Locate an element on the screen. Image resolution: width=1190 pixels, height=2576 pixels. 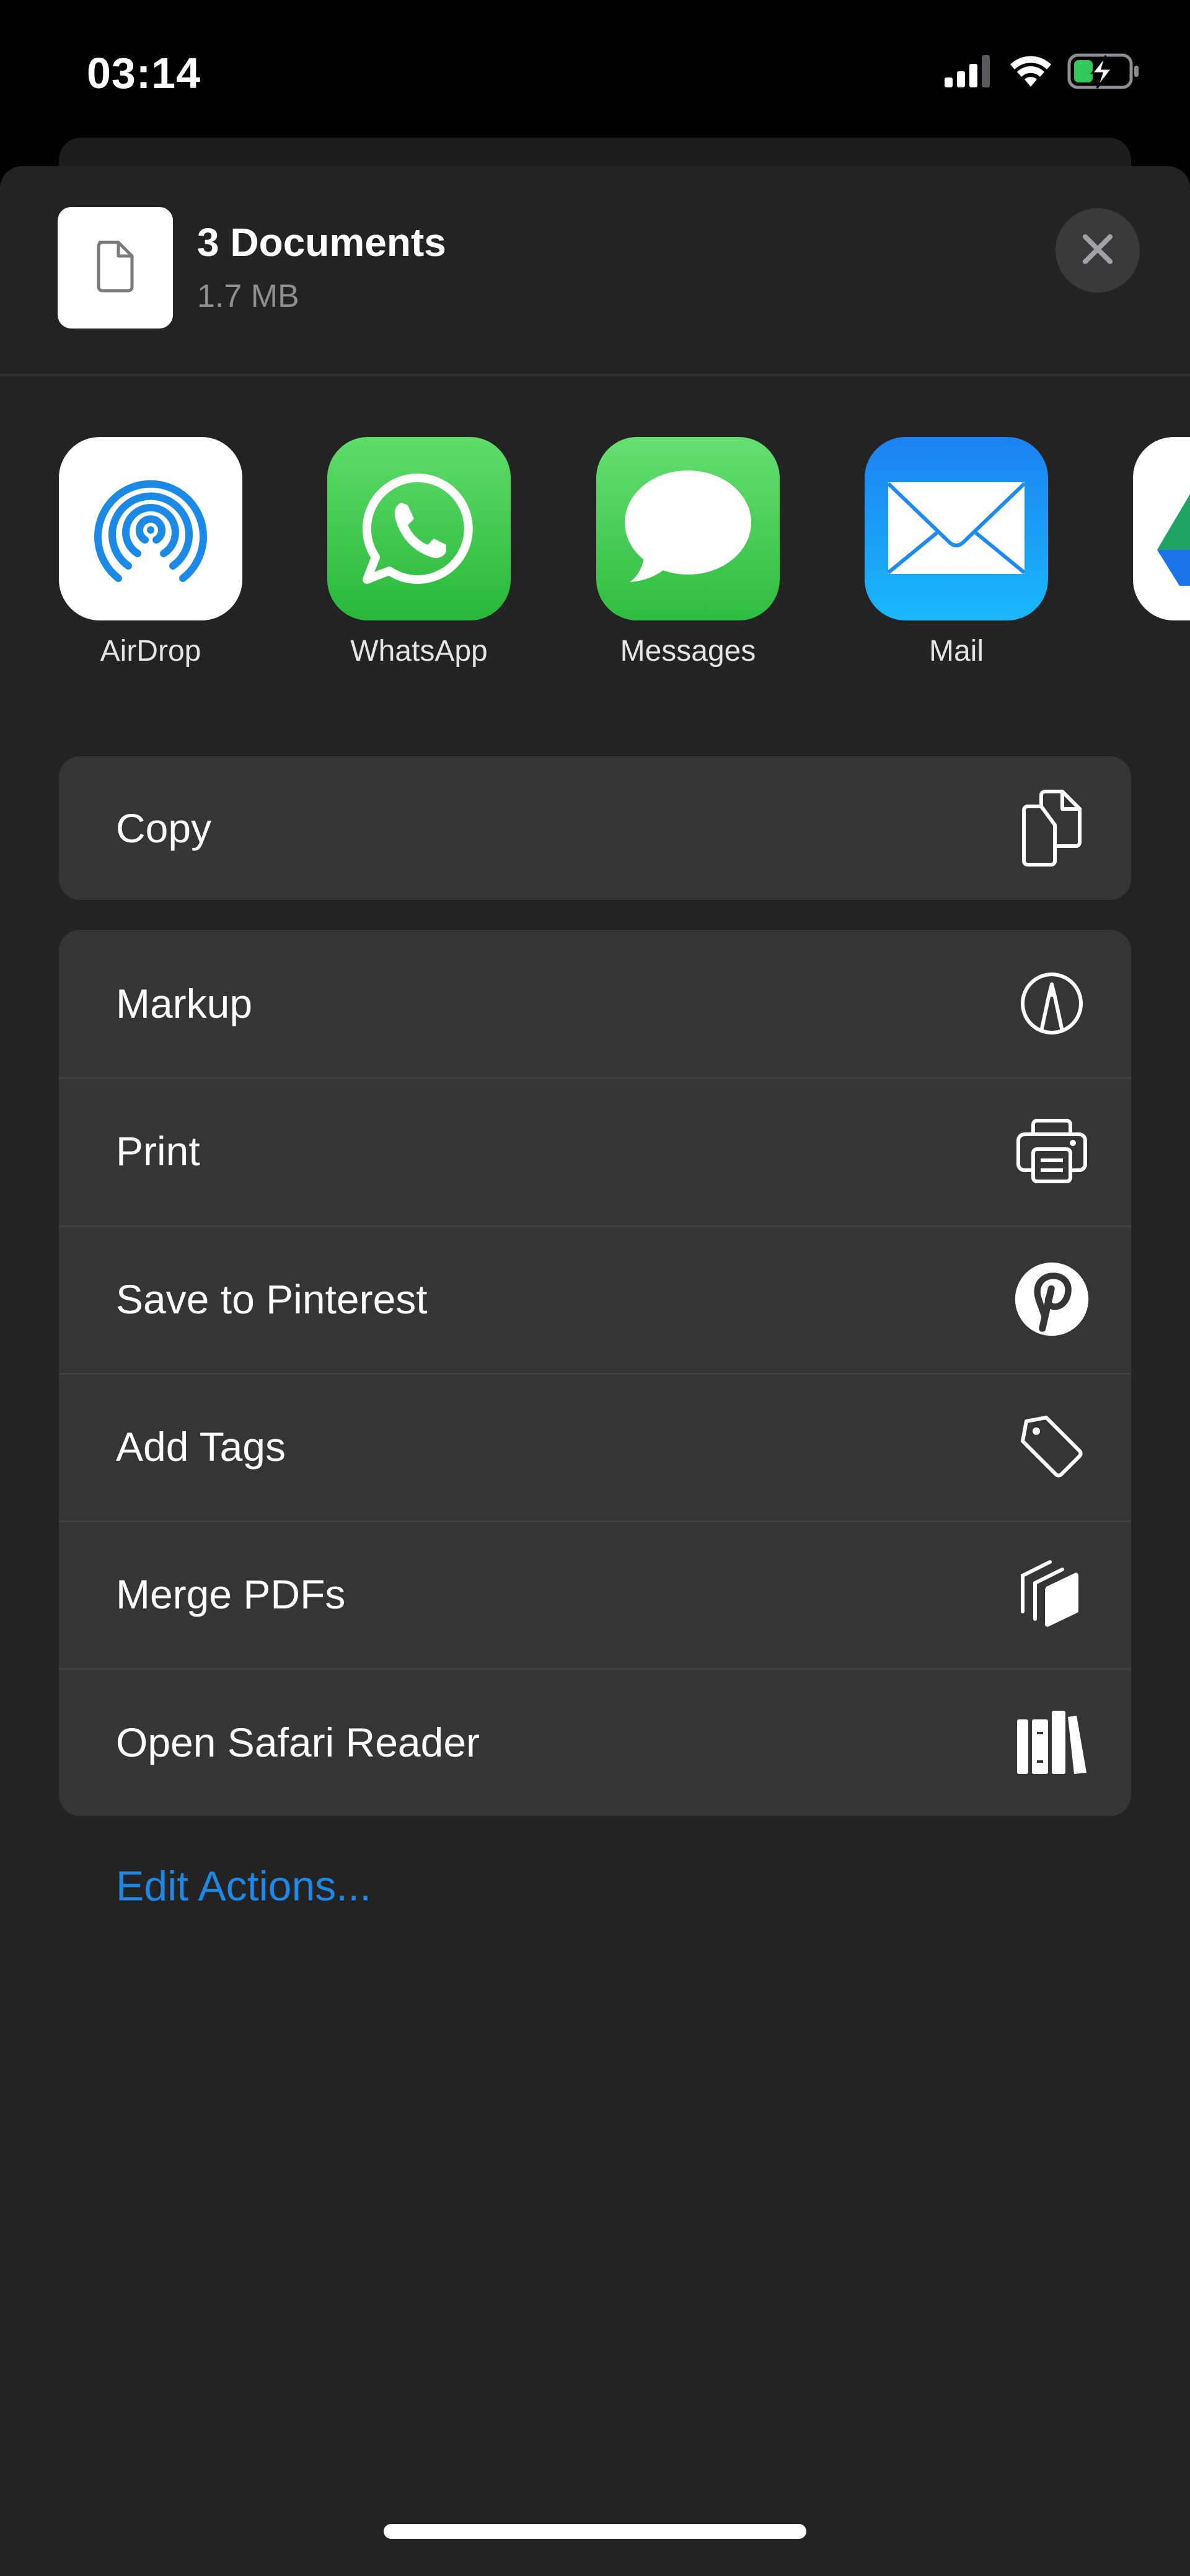
app-label: Messages is located at coordinates (688, 651).